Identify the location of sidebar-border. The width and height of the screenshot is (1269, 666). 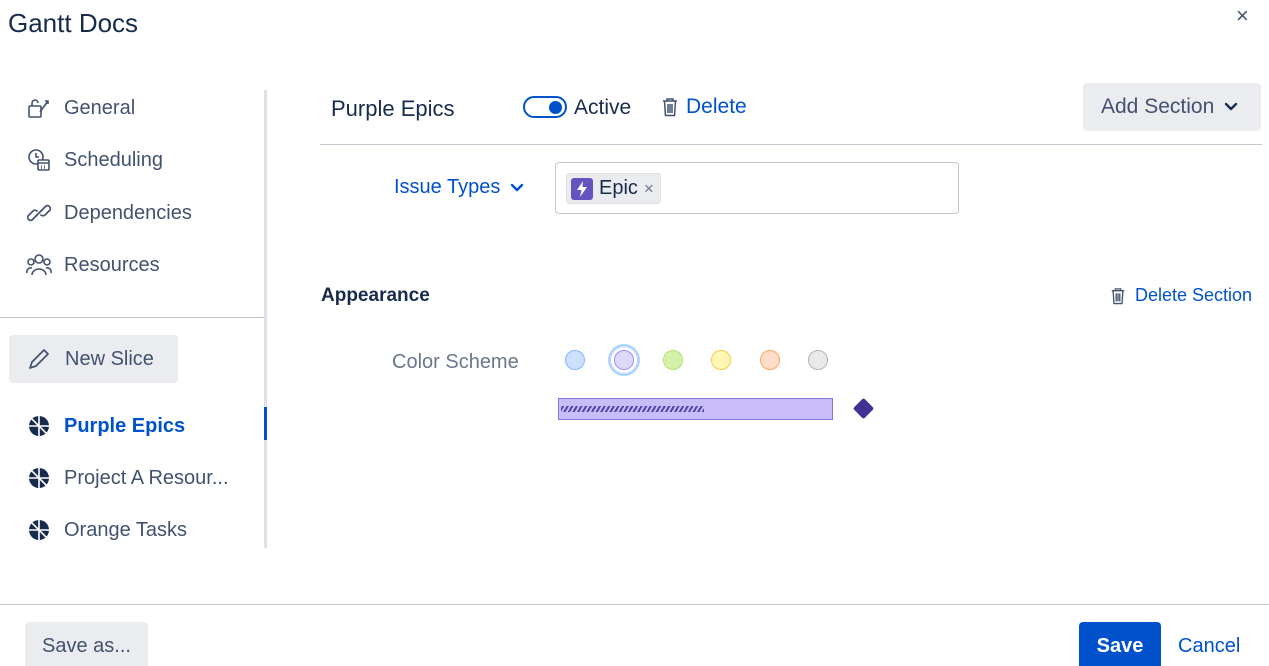
(265, 319).